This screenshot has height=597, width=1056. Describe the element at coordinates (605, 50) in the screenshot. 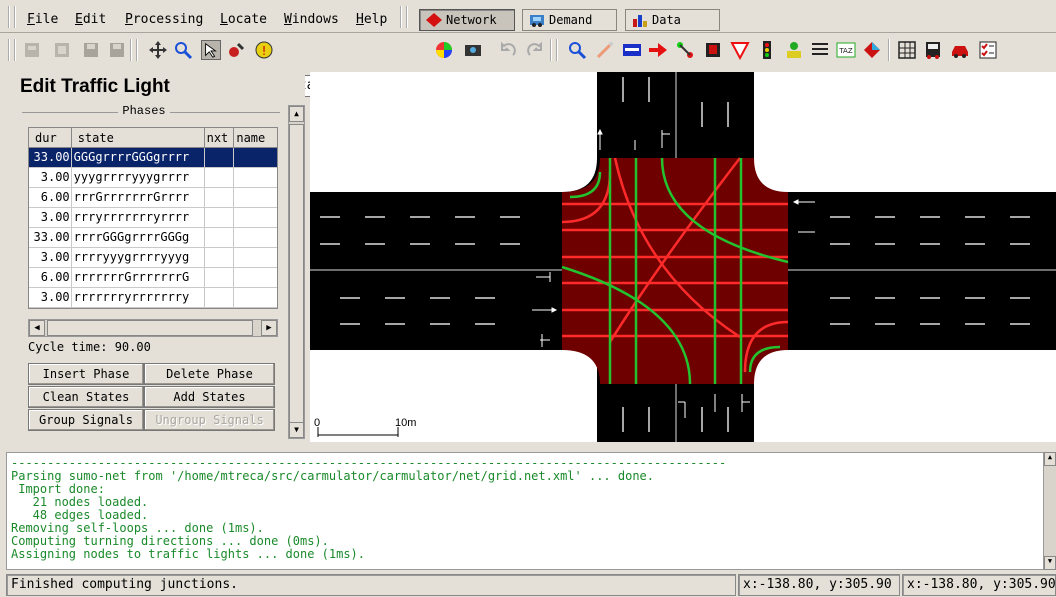

I see `wand-icon` at that location.